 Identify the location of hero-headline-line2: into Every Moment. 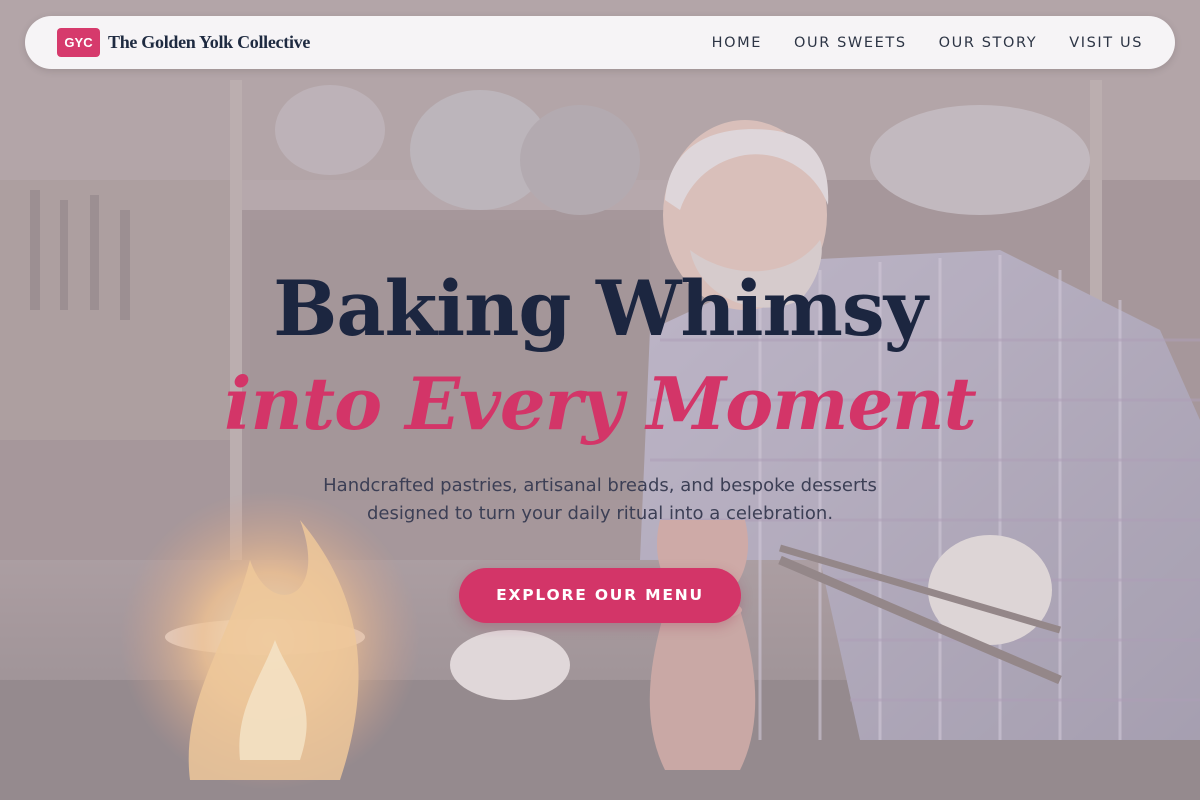
(600, 403).